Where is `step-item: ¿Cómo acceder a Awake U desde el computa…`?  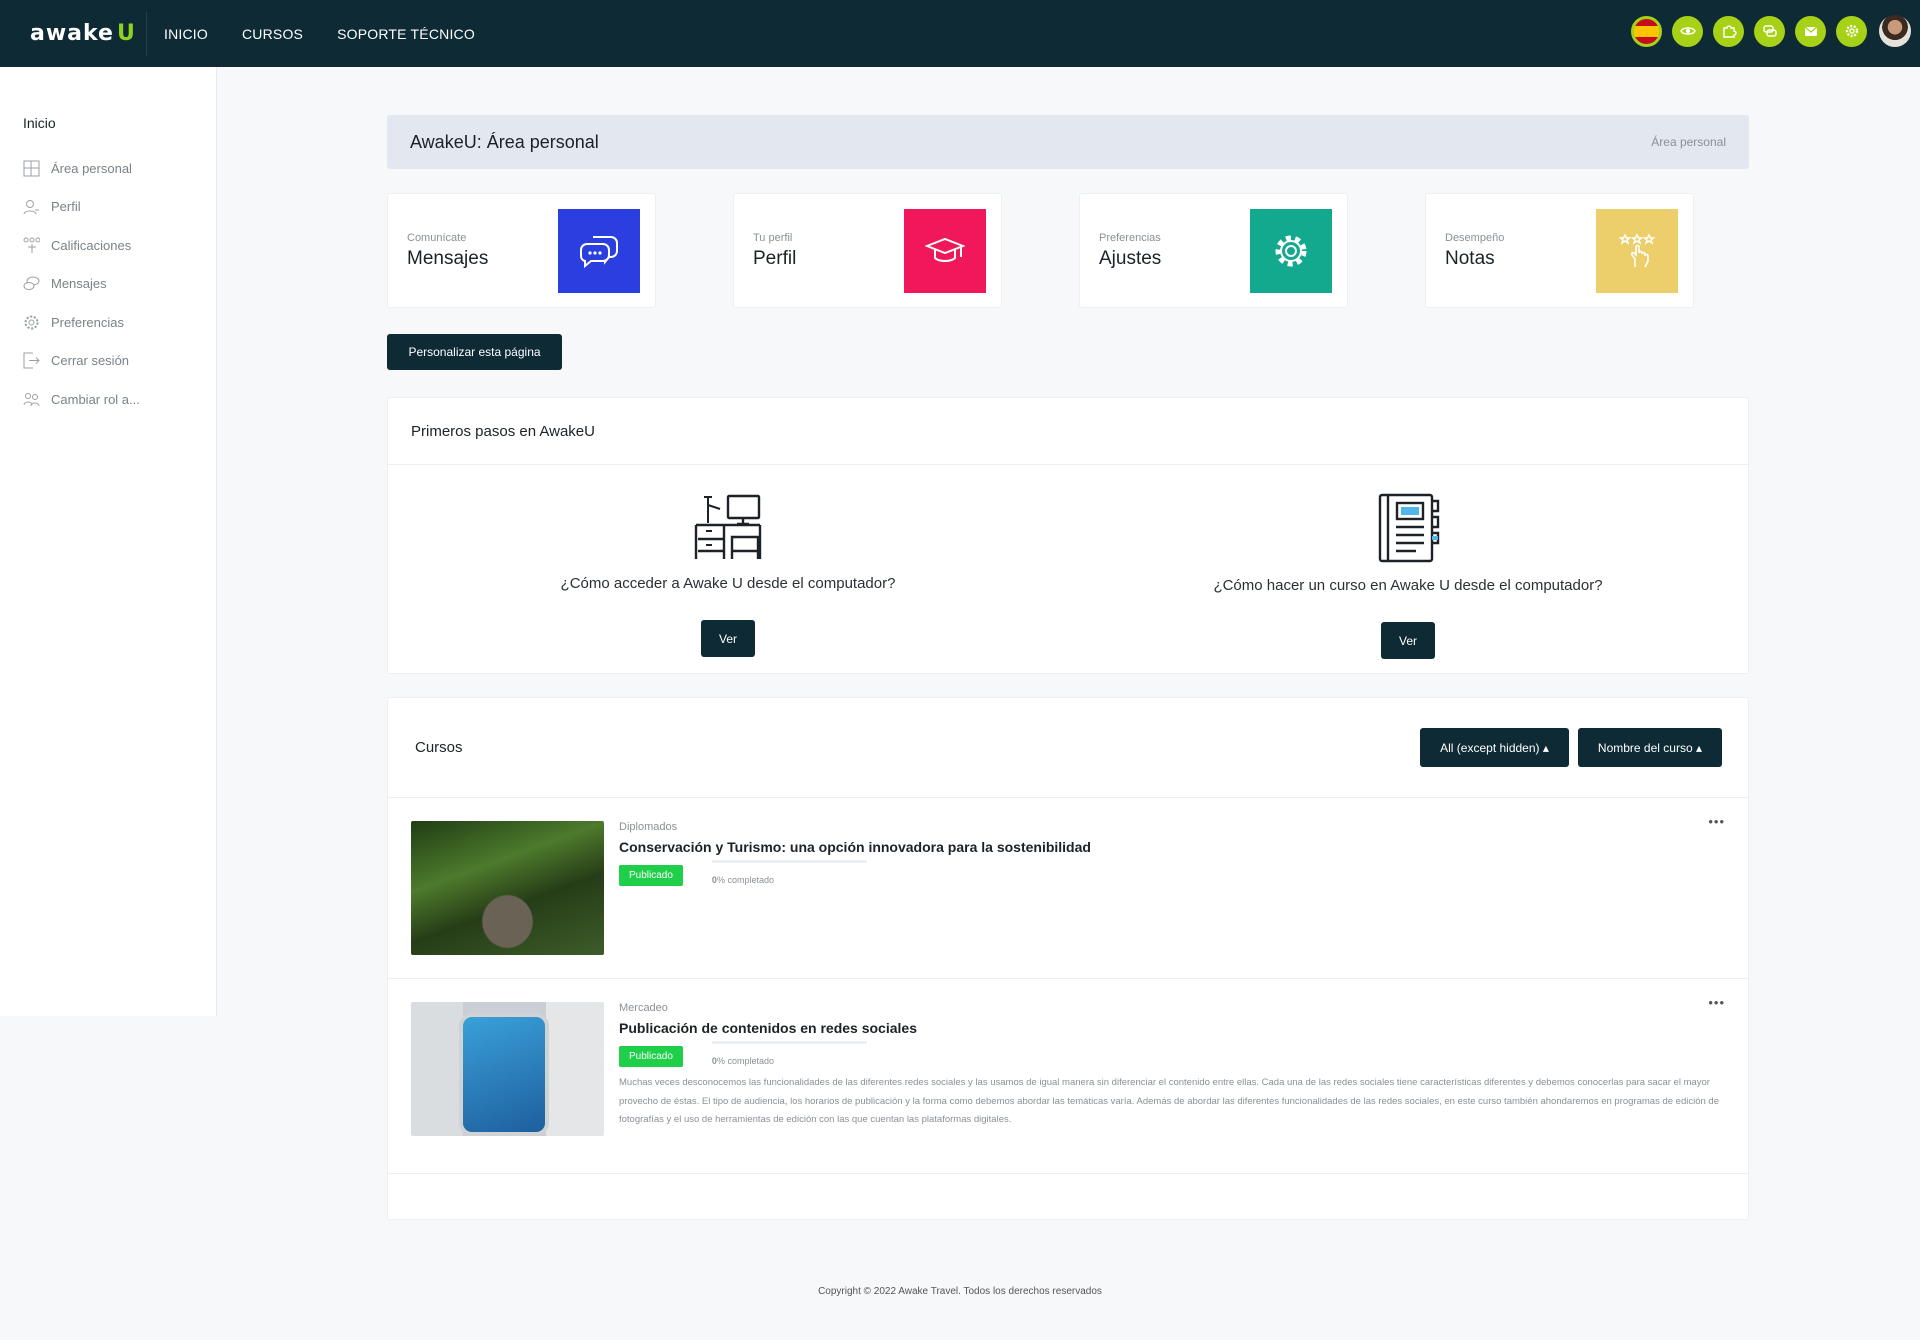
step-item: ¿Cómo acceder a Awake U desde el computa… is located at coordinates (728, 570).